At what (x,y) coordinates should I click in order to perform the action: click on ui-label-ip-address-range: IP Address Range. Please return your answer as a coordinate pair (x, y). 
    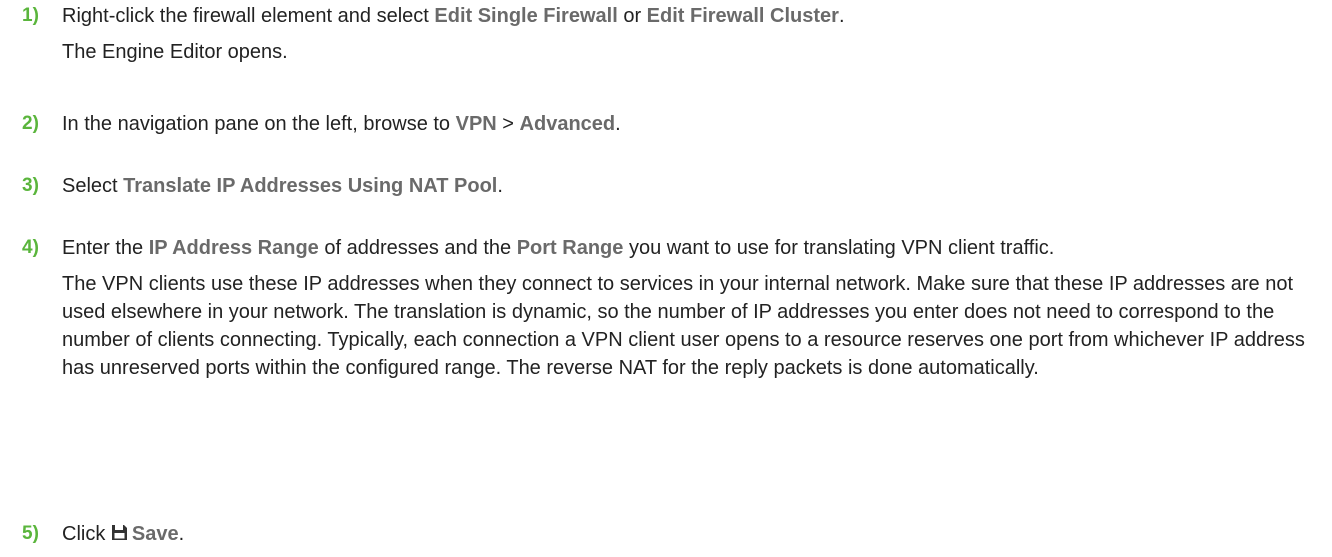
    Looking at the image, I should click on (233, 248).